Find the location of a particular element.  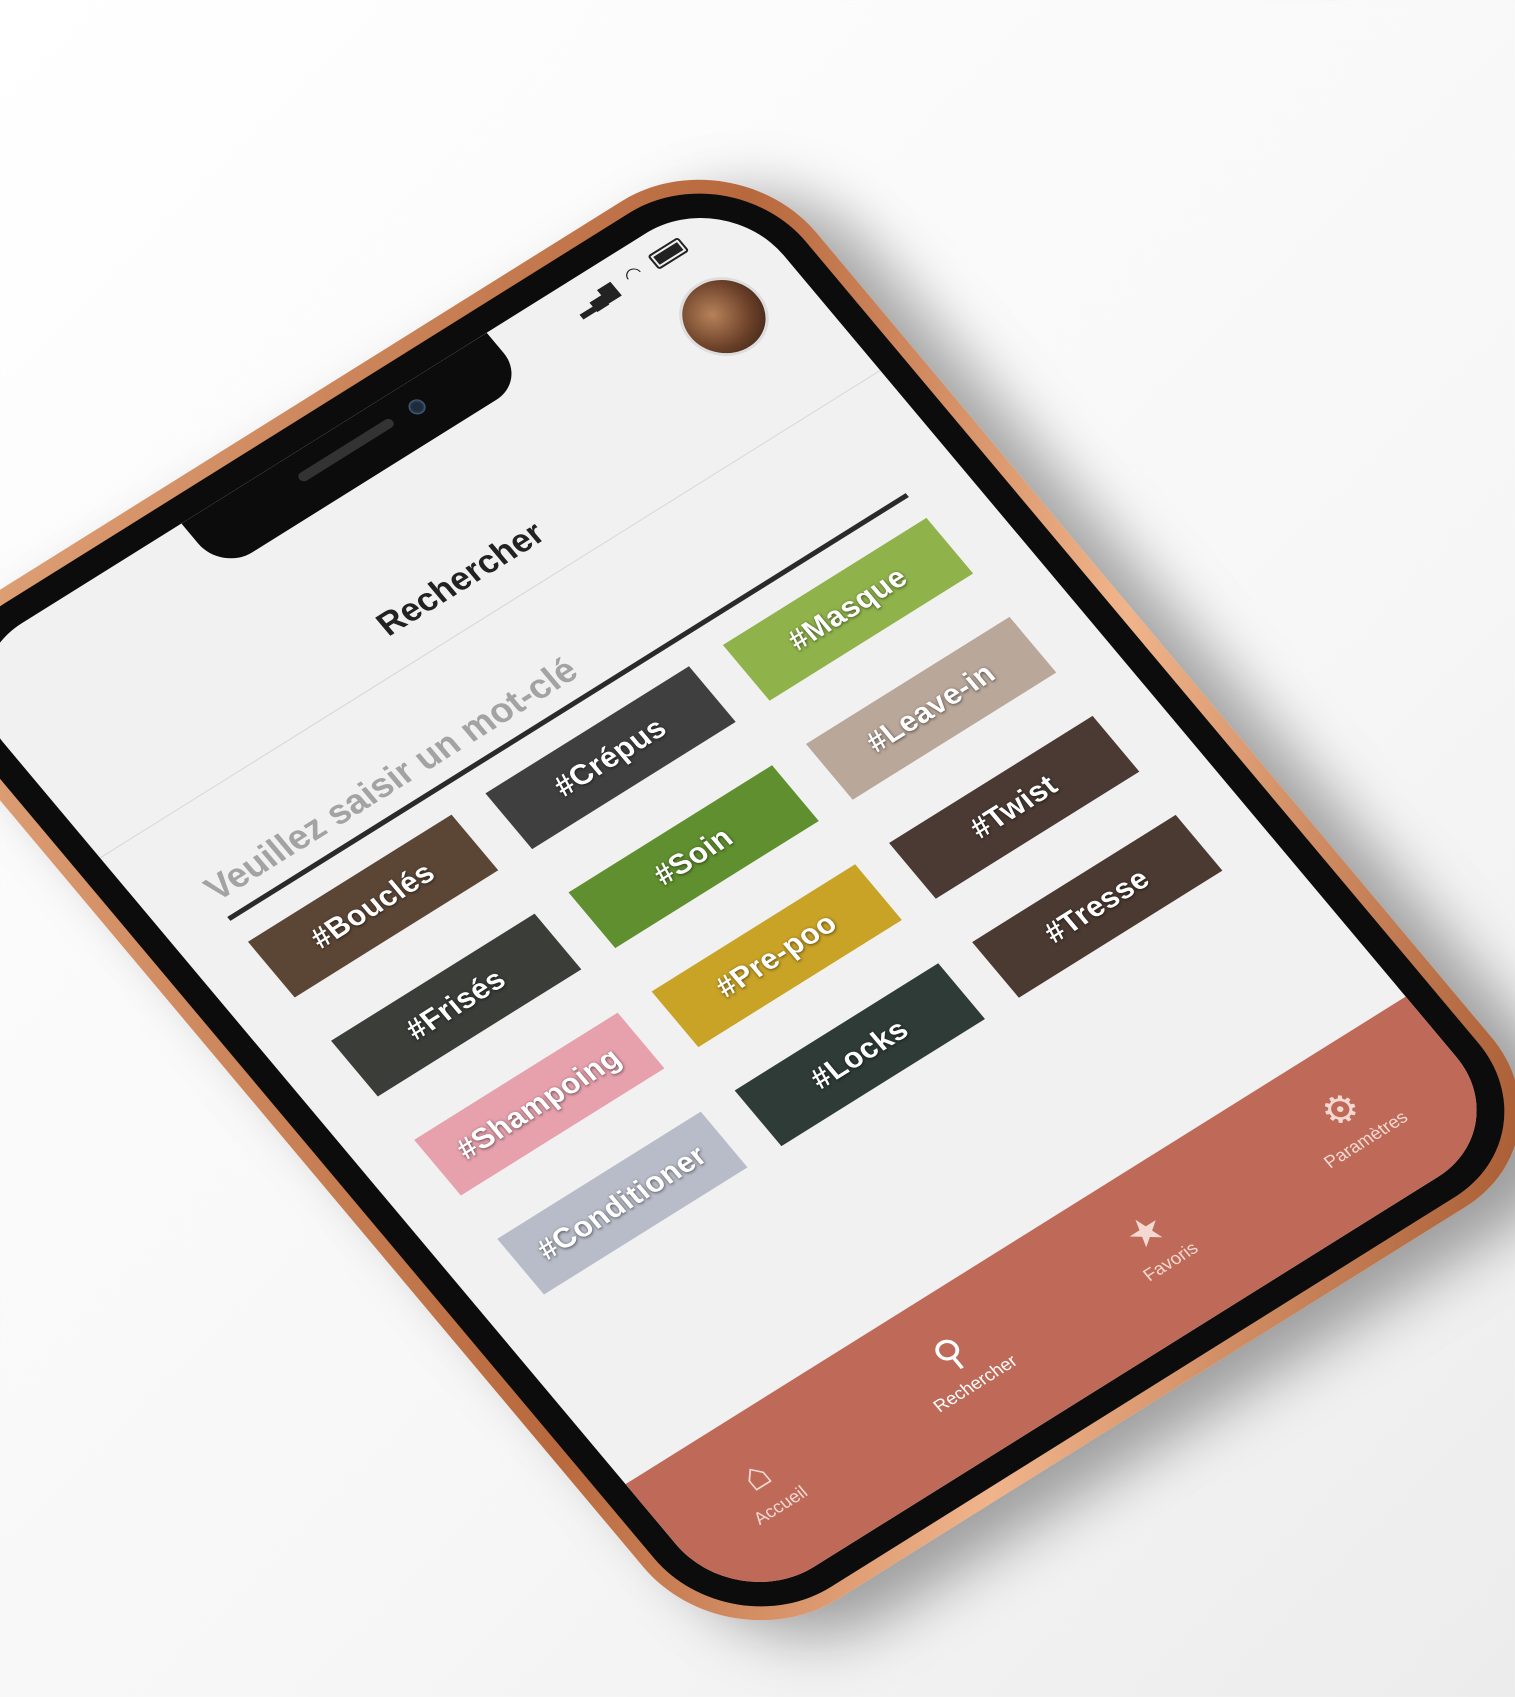

battery-icon is located at coordinates (668, 253).